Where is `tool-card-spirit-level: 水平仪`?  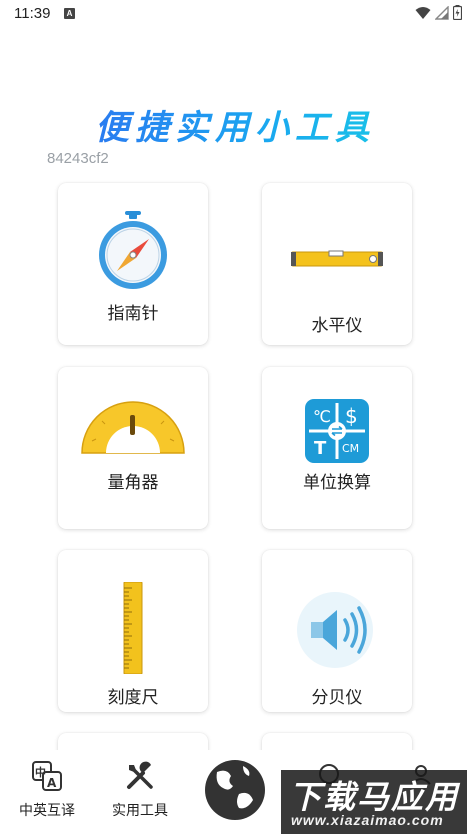
tool-card-spirit-level: 水平仪 is located at coordinates (337, 264).